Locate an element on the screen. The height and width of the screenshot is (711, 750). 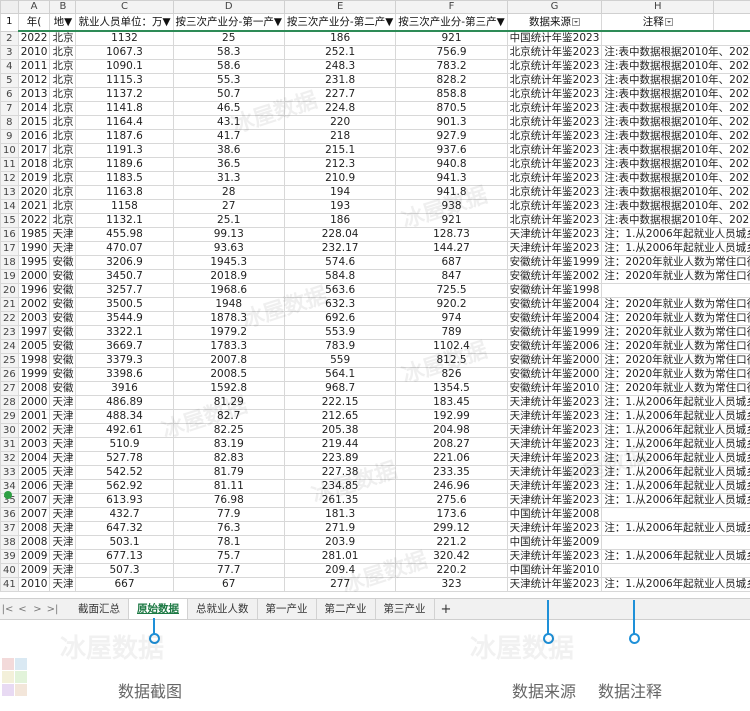
table-cell: 320.42 is located at coordinates (451, 556).